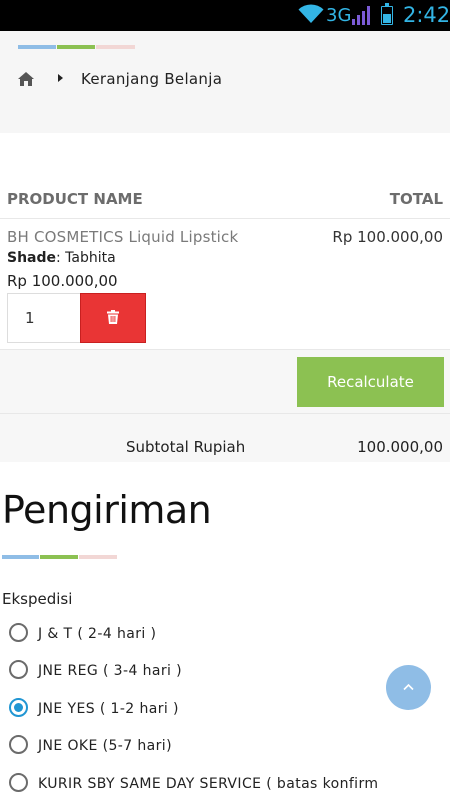 The height and width of the screenshot is (800, 450). I want to click on variant-label: Shade, so click(32, 258).